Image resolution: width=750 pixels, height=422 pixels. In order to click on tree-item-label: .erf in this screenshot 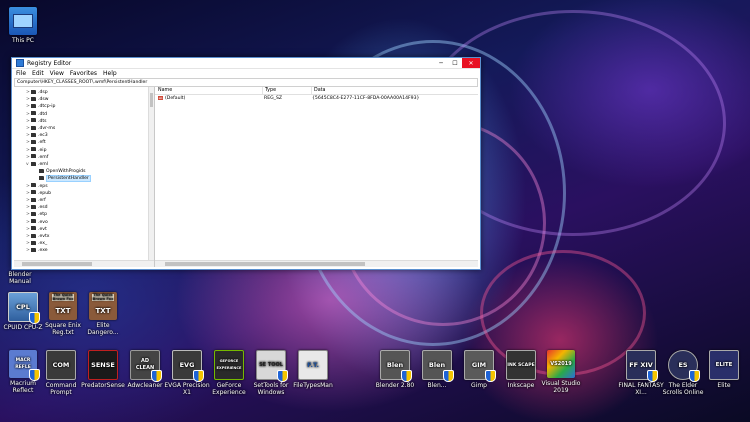, I will do `click(42, 200)`.